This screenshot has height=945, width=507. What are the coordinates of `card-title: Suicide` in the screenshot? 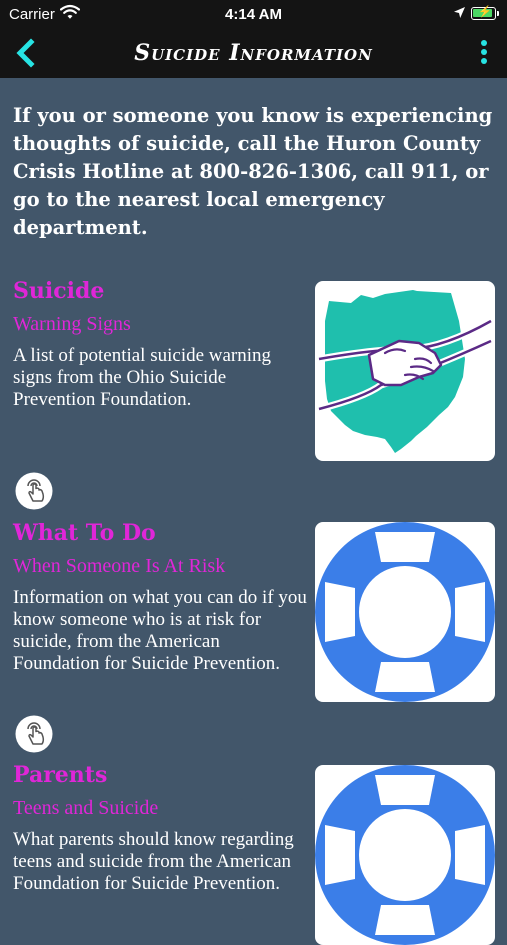 It's located at (59, 291).